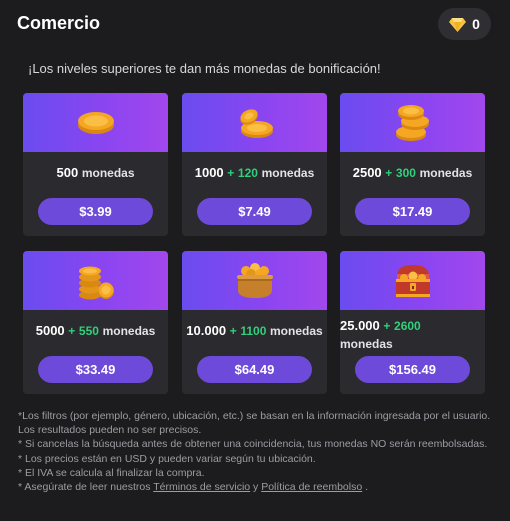  I want to click on single-coin-icon, so click(95, 122).